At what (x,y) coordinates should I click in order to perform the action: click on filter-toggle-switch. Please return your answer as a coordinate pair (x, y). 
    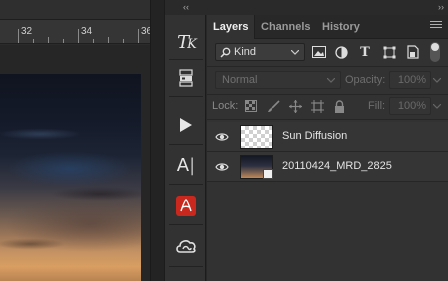
    Looking at the image, I should click on (435, 52).